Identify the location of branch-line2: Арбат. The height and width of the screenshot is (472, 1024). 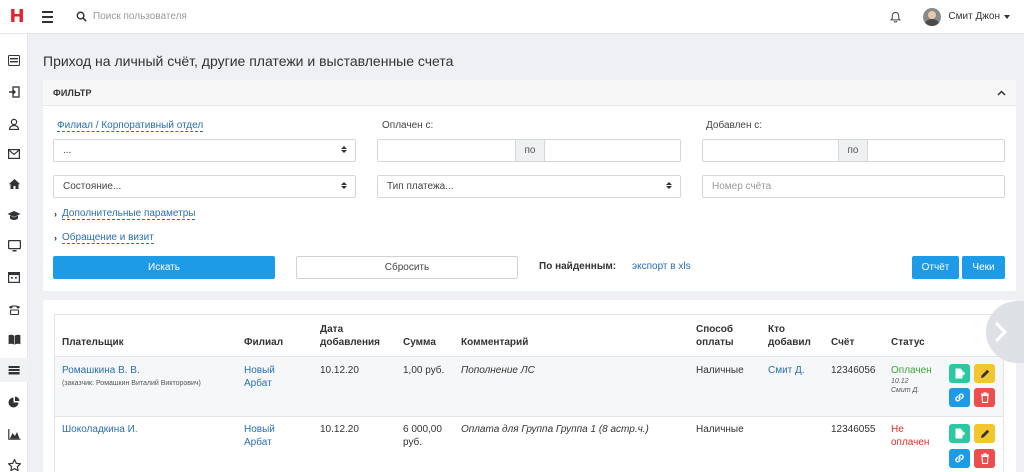
(258, 442).